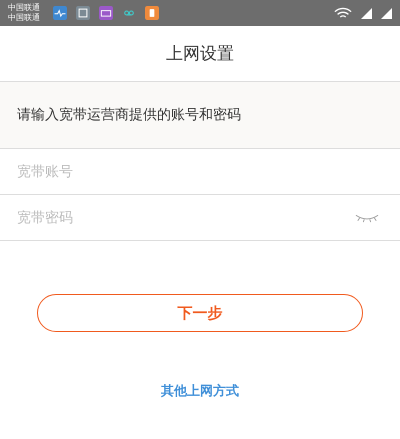 The width and height of the screenshot is (400, 439). I want to click on wifi-icon, so click(343, 13).